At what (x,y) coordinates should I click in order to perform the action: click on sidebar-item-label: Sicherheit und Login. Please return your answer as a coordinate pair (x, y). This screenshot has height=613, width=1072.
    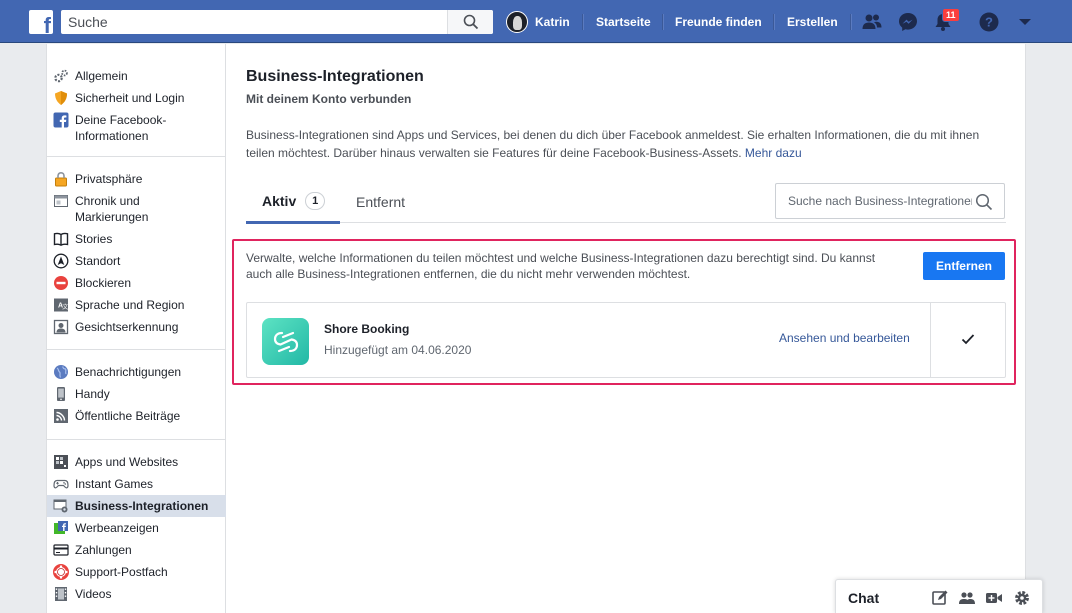
    Looking at the image, I should click on (130, 98).